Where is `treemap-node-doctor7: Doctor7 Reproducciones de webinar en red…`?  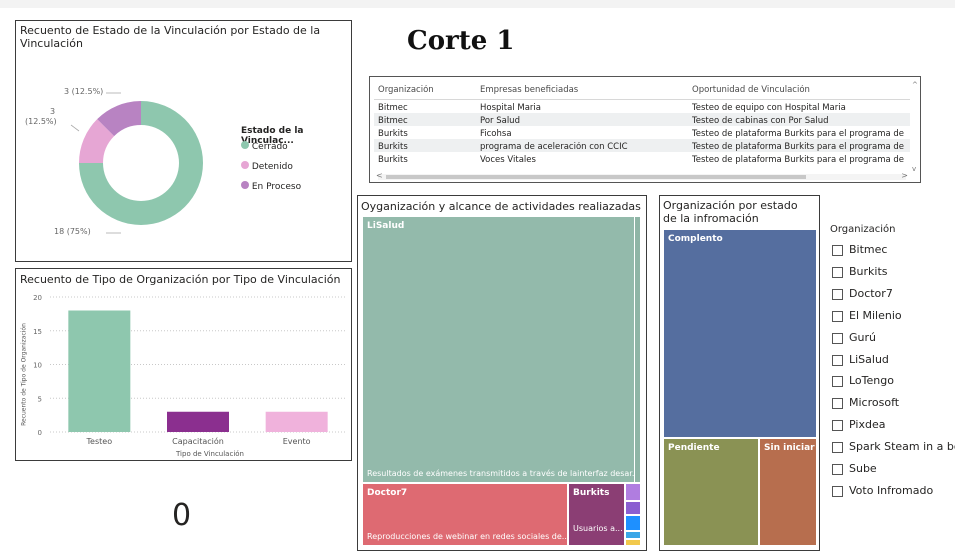
treemap-node-doctor7: Doctor7 Reproducciones de webinar en red… is located at coordinates (465, 514).